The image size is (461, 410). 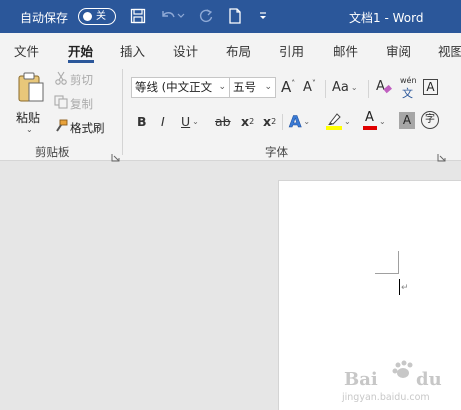 What do you see at coordinates (28, 118) in the screenshot?
I see `paste-label: 粘贴` at bounding box center [28, 118].